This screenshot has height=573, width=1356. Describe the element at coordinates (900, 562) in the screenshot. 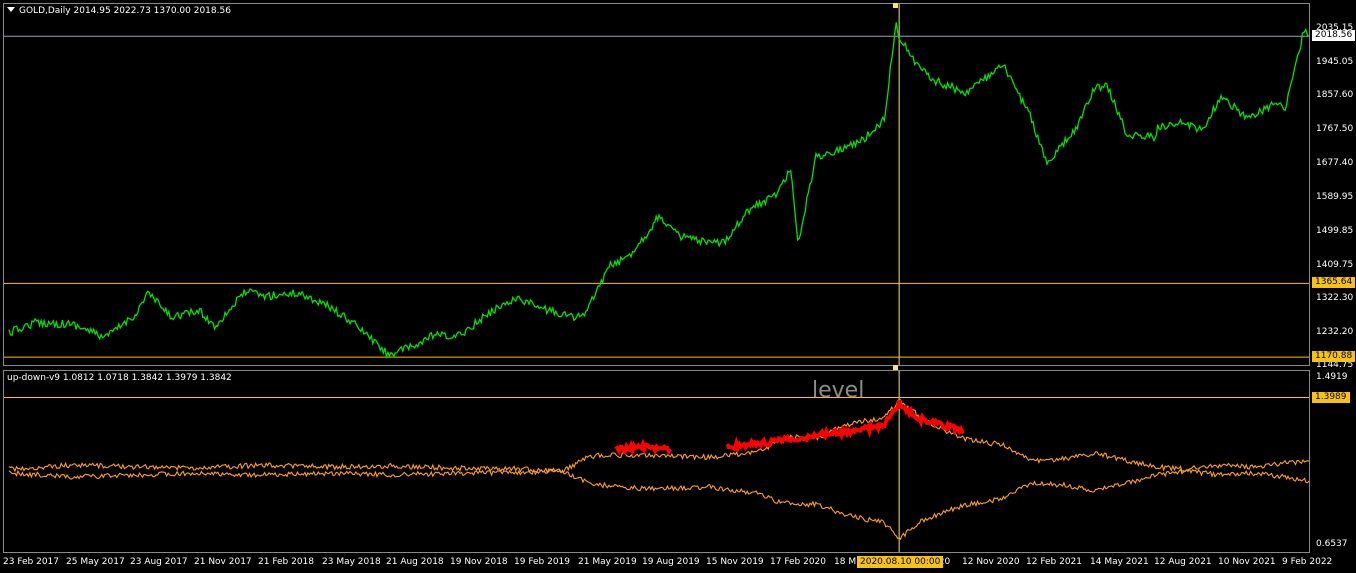

I see `crosshair-time-badge: 2020.08.10 00:00` at that location.